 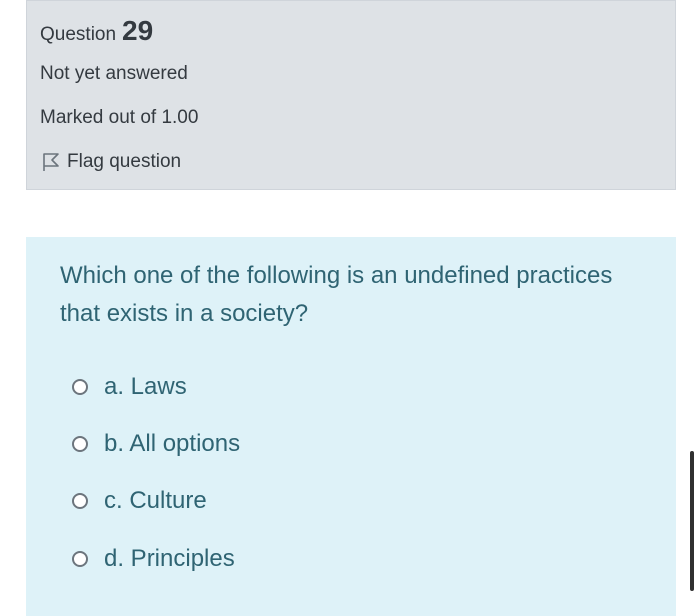 What do you see at coordinates (155, 500) in the screenshot?
I see `answer-label-c: c. Culture` at bounding box center [155, 500].